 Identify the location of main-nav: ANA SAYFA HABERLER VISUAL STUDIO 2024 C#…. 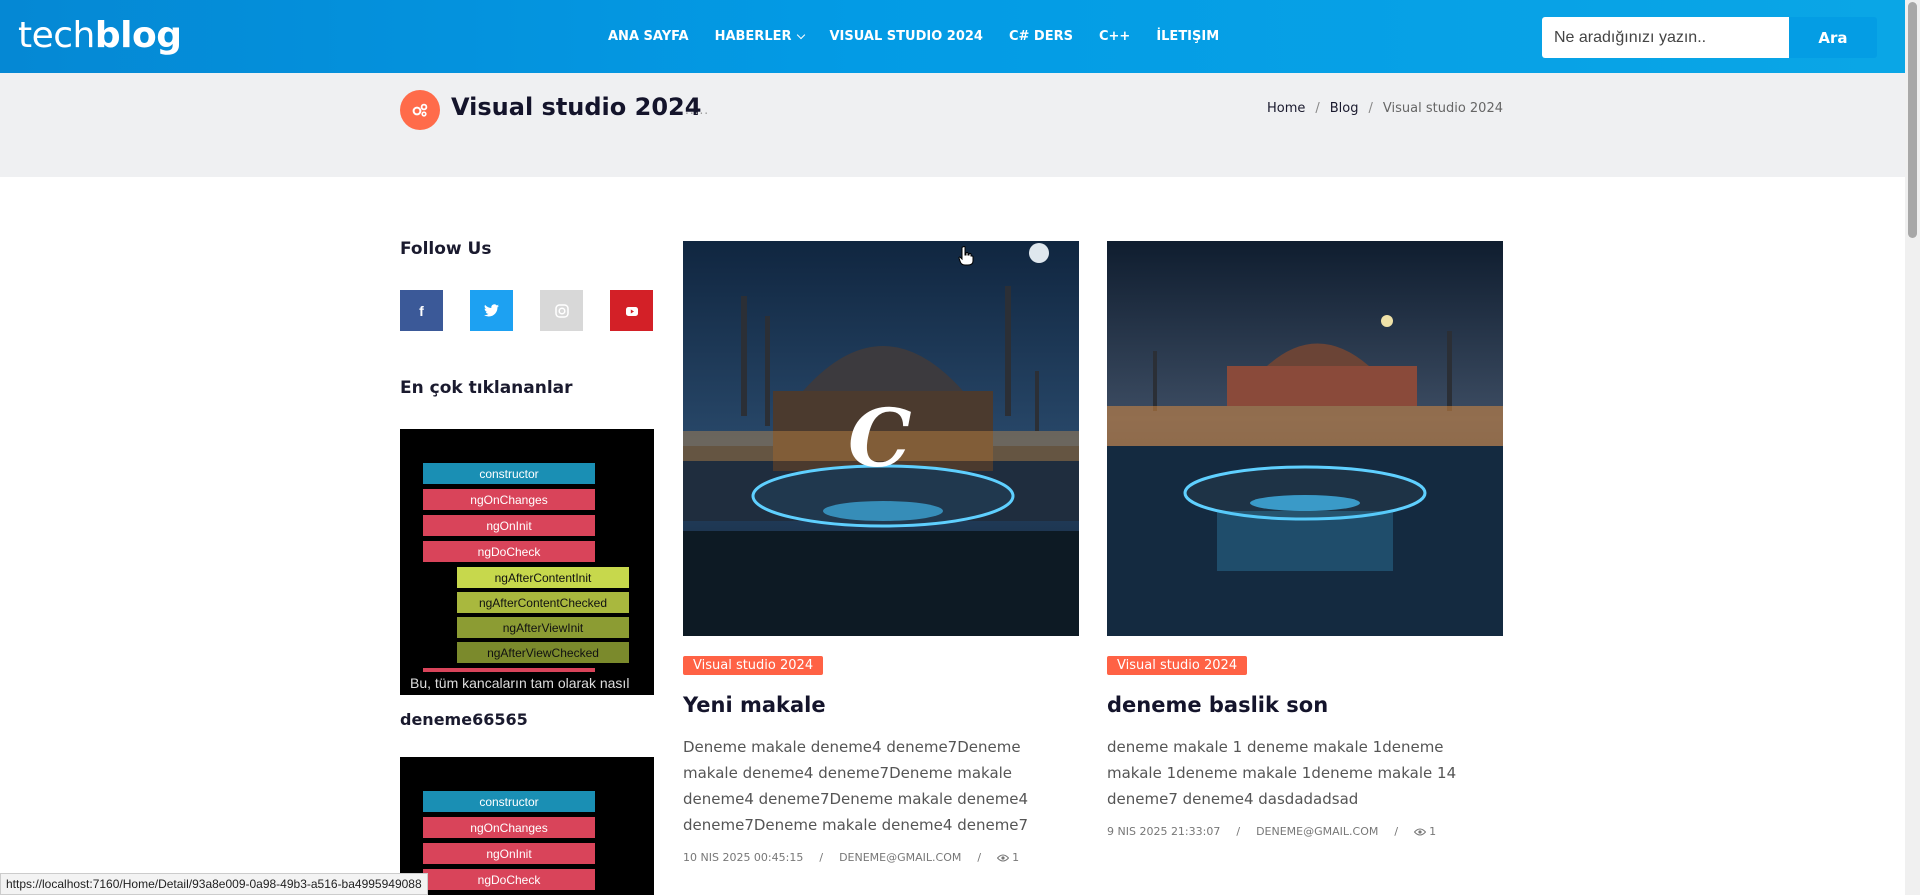
(913, 36).